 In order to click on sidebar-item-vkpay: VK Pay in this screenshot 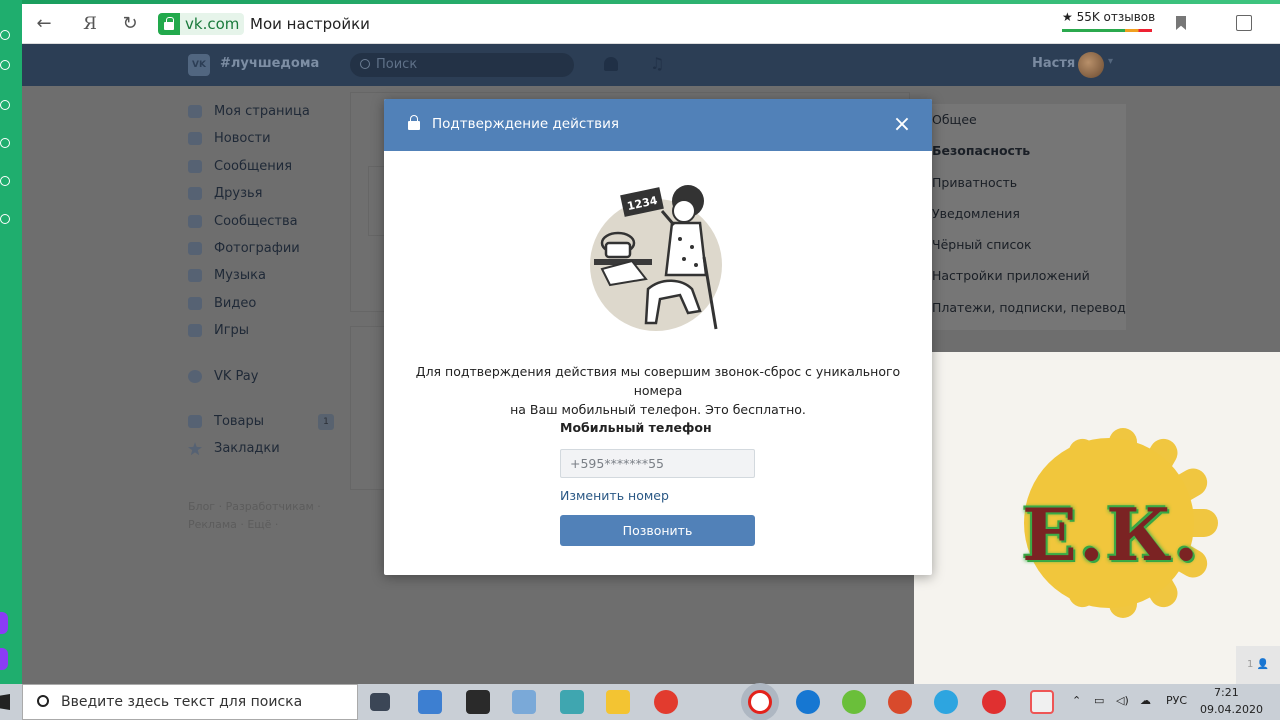, I will do `click(268, 382)`.